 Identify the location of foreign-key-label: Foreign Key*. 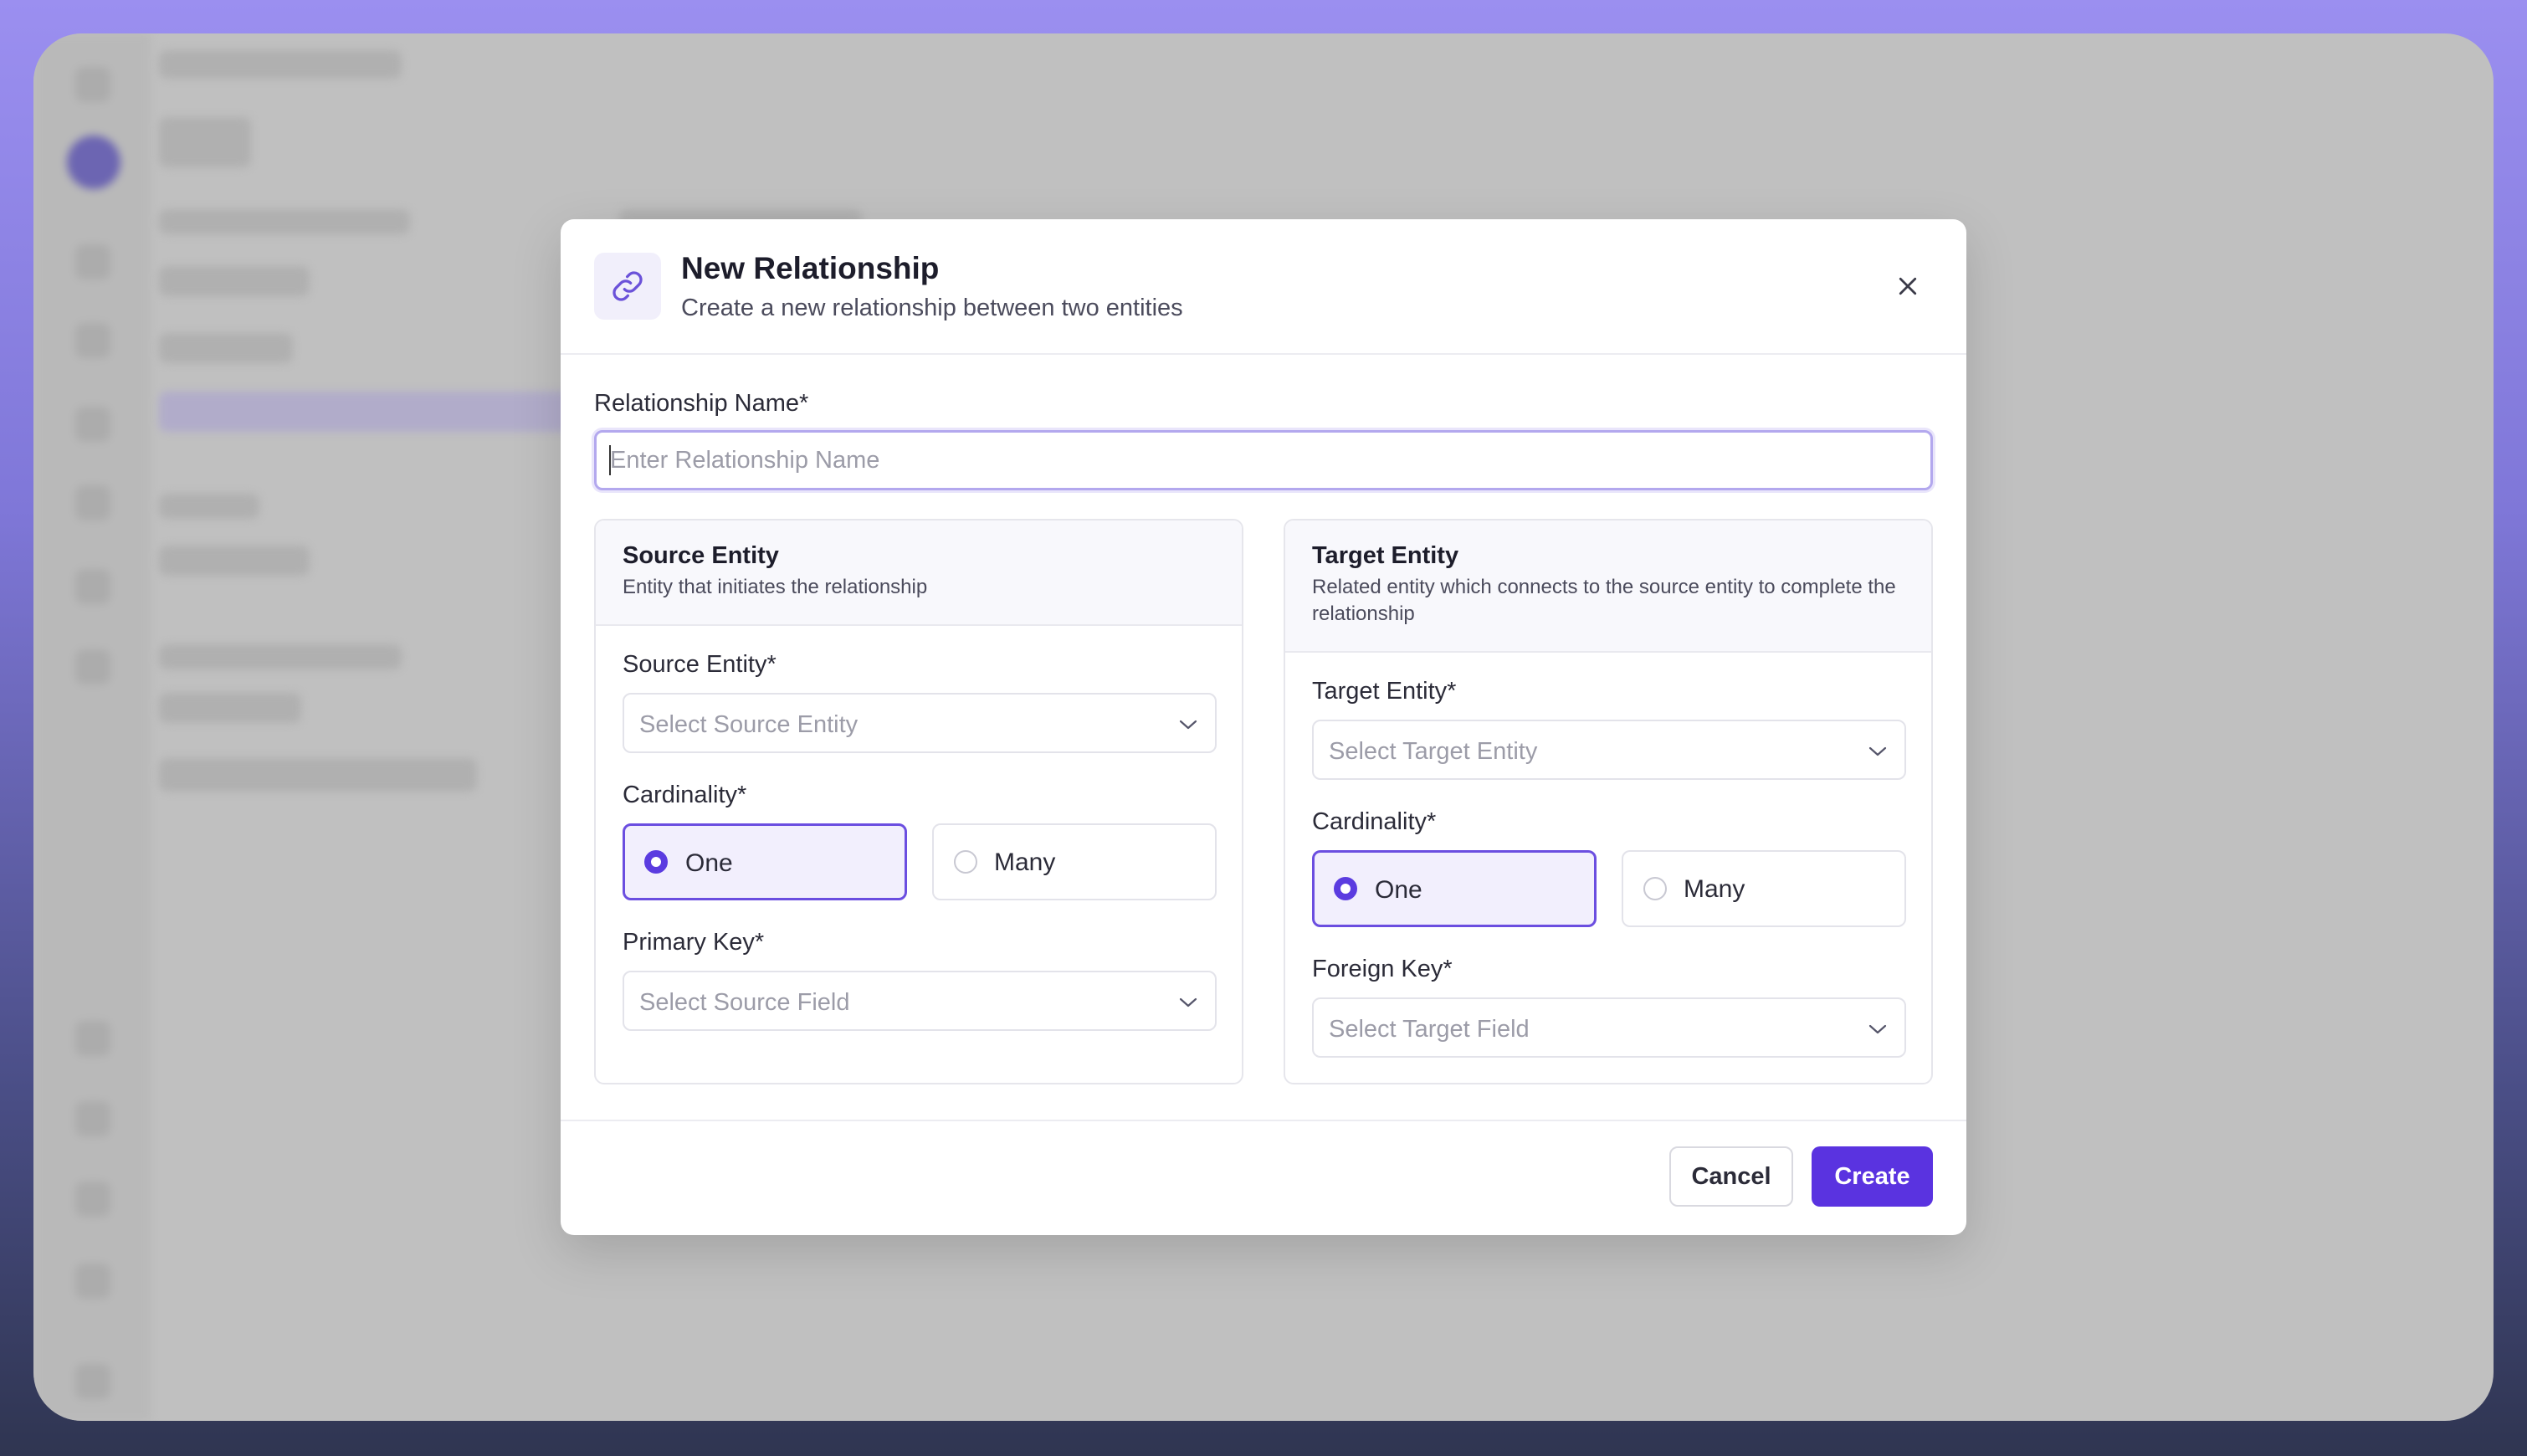
(1382, 969).